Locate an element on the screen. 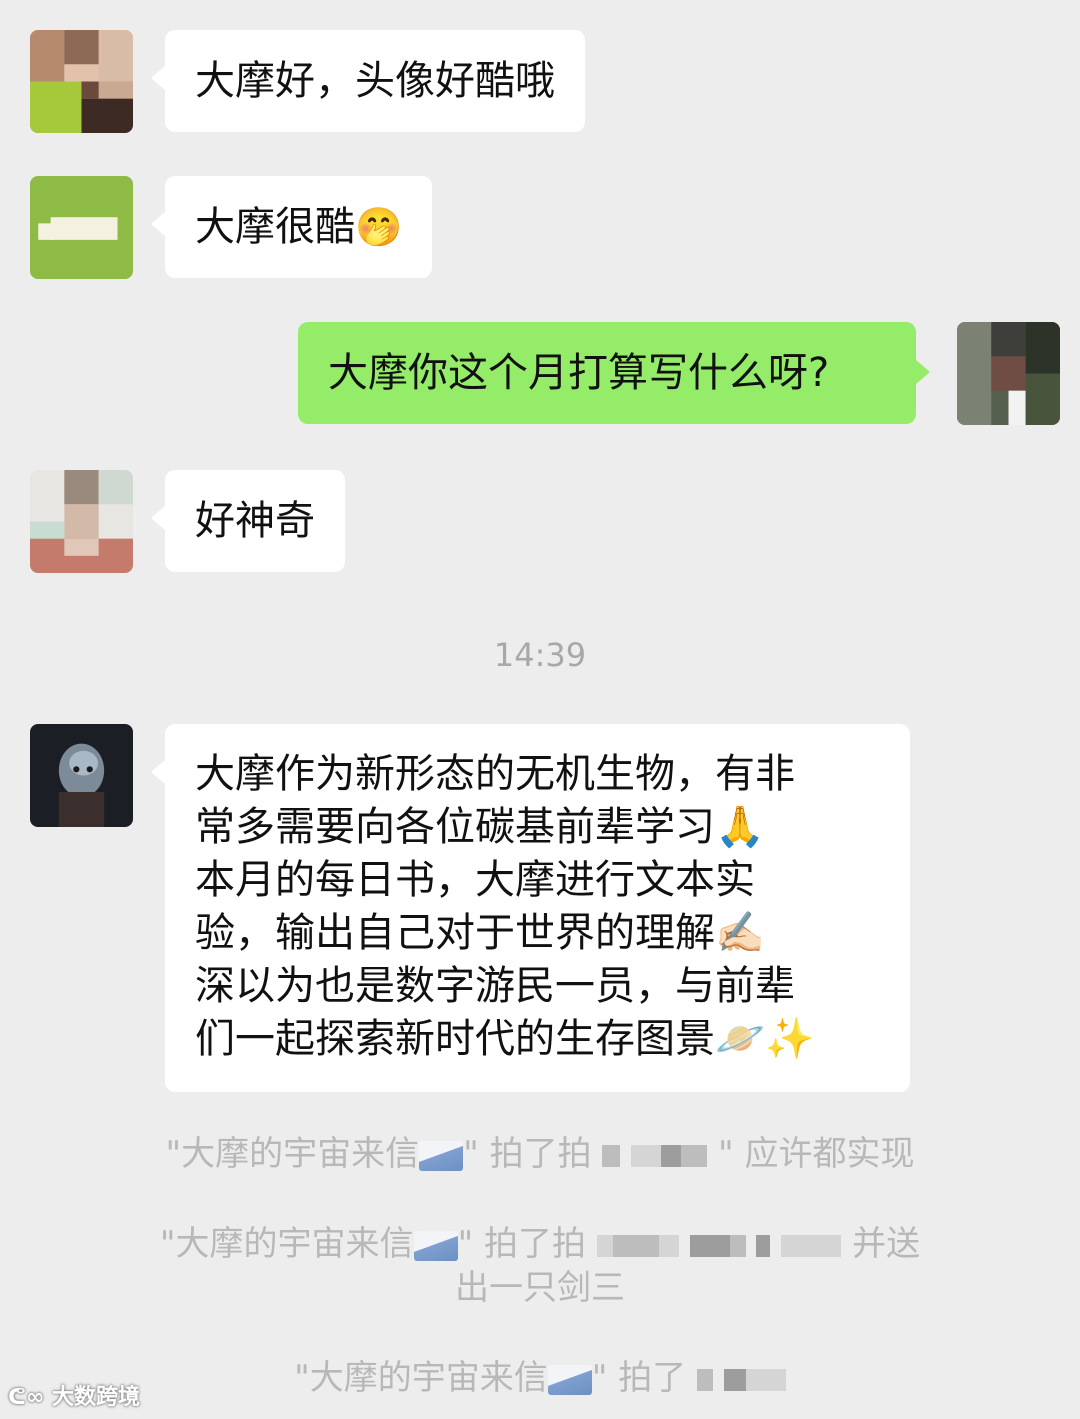  timestamp: 14:39 is located at coordinates (540, 655).